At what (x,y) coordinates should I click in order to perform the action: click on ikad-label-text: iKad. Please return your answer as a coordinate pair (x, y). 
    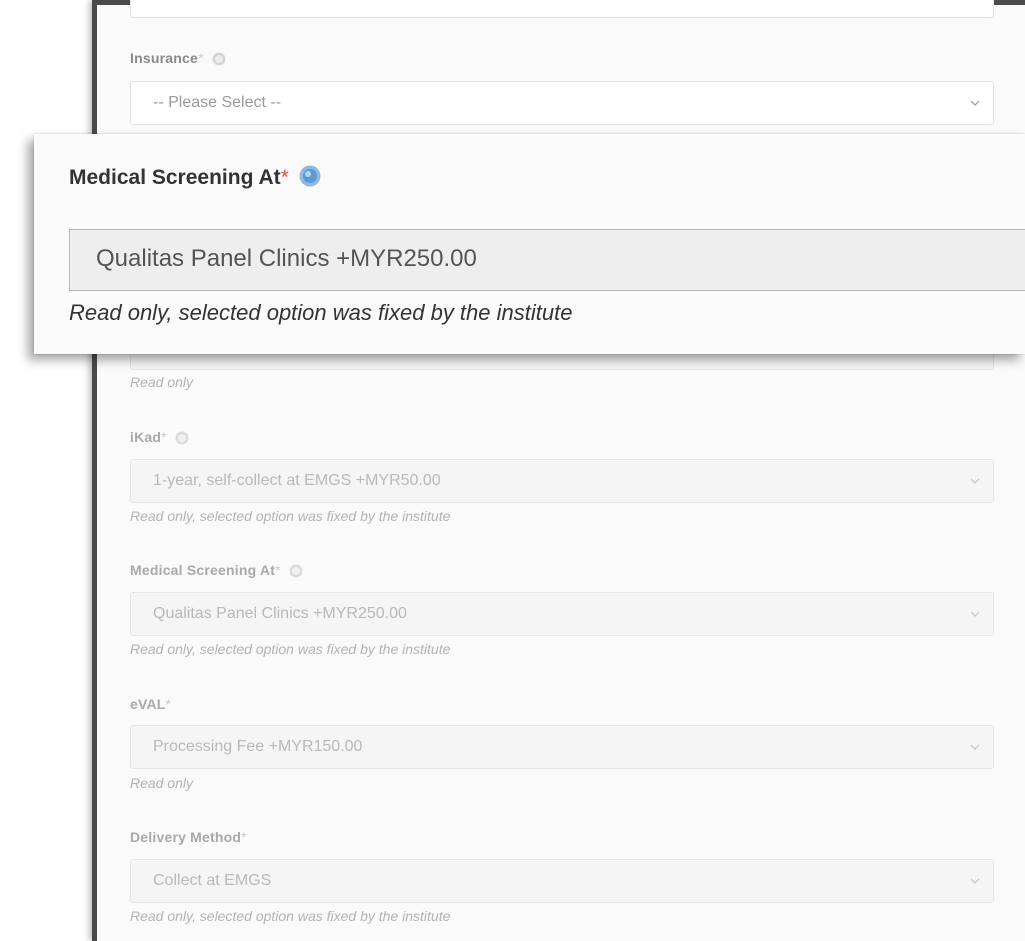
    Looking at the image, I should click on (146, 437).